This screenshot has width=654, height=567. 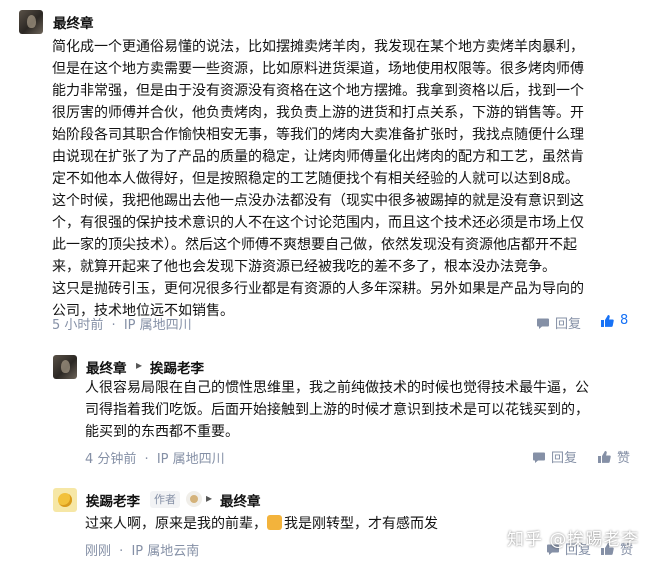 I want to click on watermark: 知乎 @挨踢老李, so click(x=573, y=540).